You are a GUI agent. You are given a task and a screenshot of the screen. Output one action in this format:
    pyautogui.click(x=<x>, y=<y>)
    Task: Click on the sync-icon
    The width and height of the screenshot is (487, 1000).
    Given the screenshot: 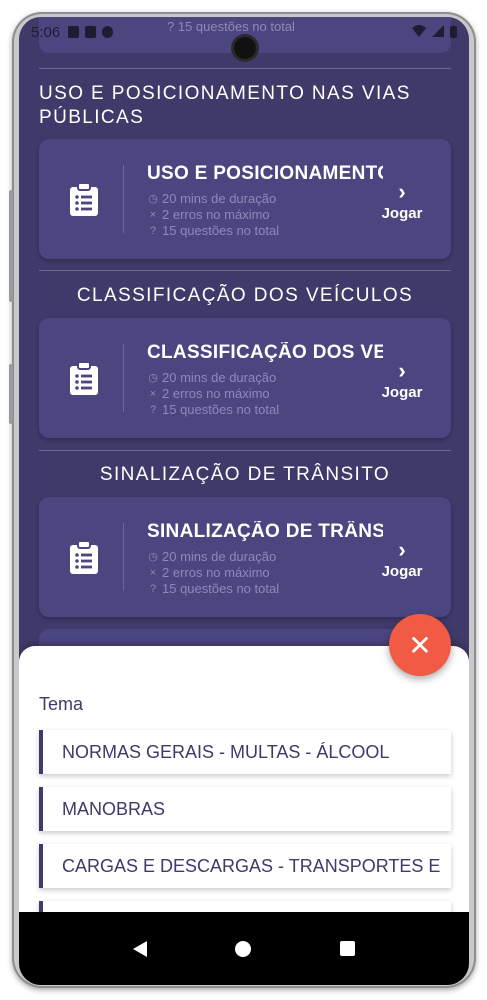 What is the action you would take?
    pyautogui.click(x=108, y=32)
    